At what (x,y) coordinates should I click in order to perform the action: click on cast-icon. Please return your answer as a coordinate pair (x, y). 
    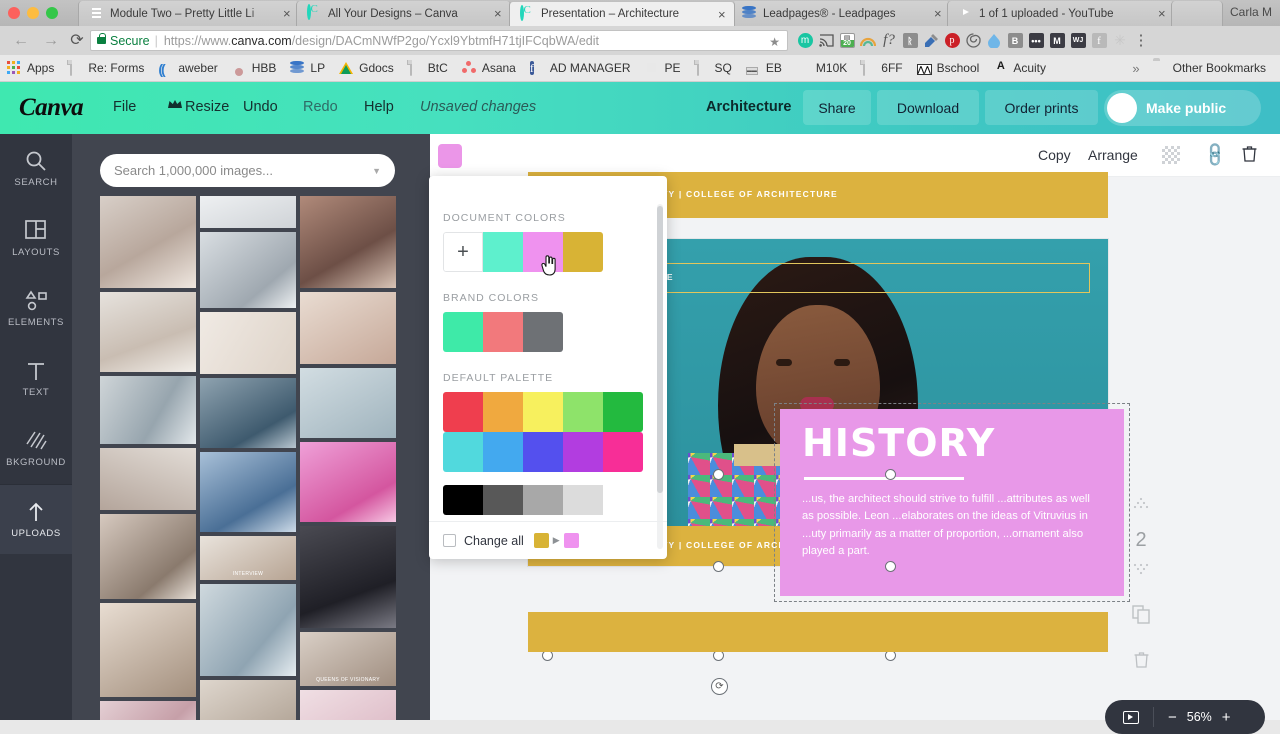
    Looking at the image, I should click on (826, 40).